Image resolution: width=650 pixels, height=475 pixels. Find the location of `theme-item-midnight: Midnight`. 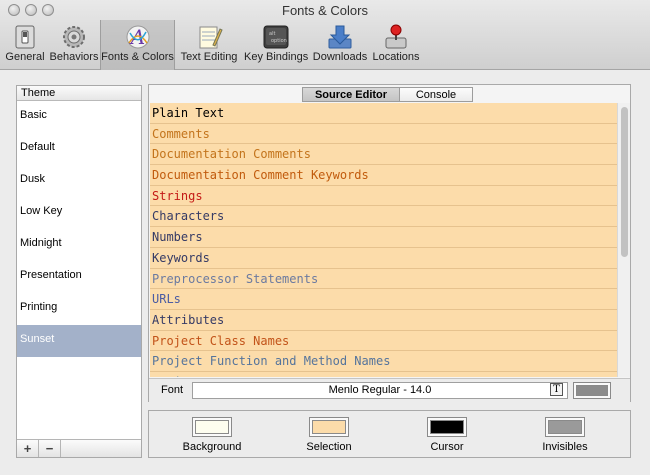

theme-item-midnight: Midnight is located at coordinates (79, 245).